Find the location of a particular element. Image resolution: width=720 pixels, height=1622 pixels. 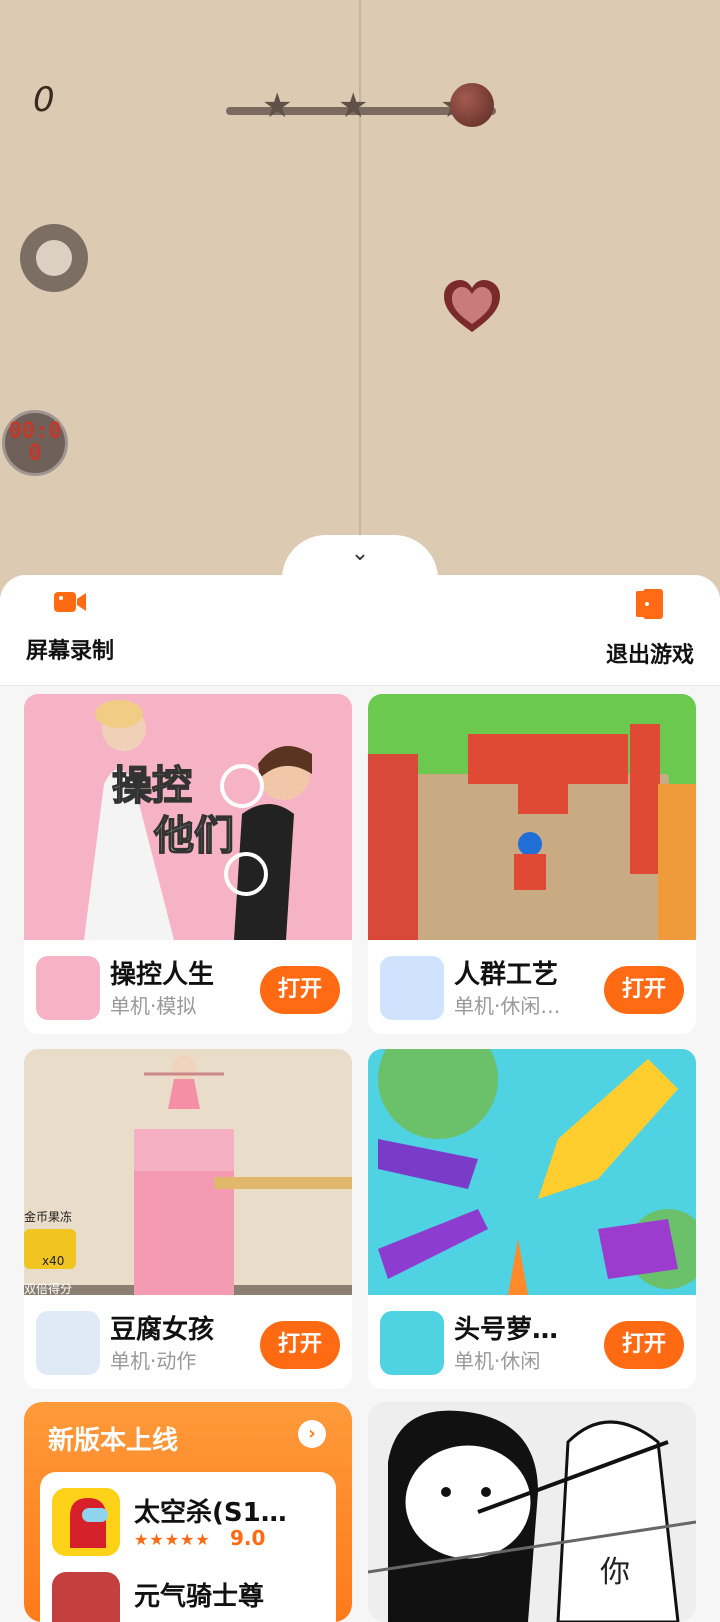

screen-record-label: 屏幕录制 is located at coordinates (69, 651).